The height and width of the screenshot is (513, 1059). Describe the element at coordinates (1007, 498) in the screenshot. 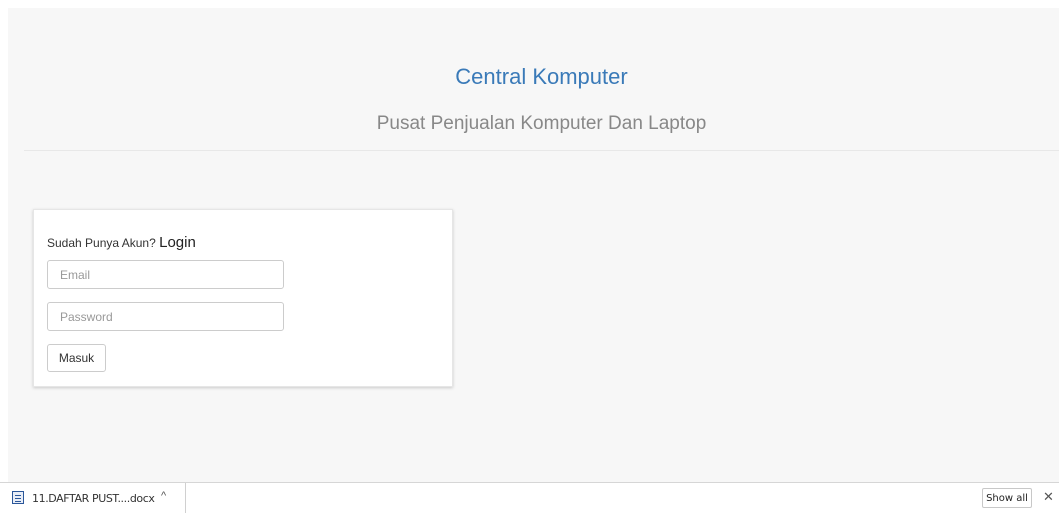

I see `show-all-button: Show all` at that location.